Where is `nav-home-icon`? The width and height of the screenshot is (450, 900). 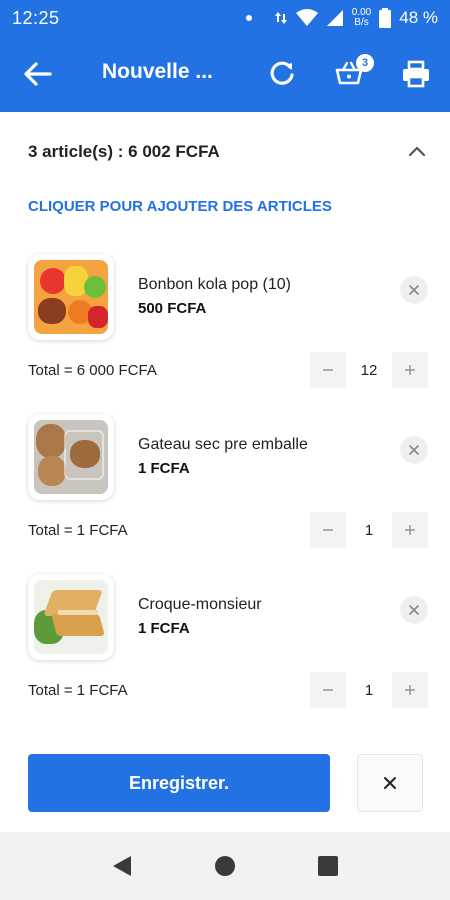 nav-home-icon is located at coordinates (225, 866).